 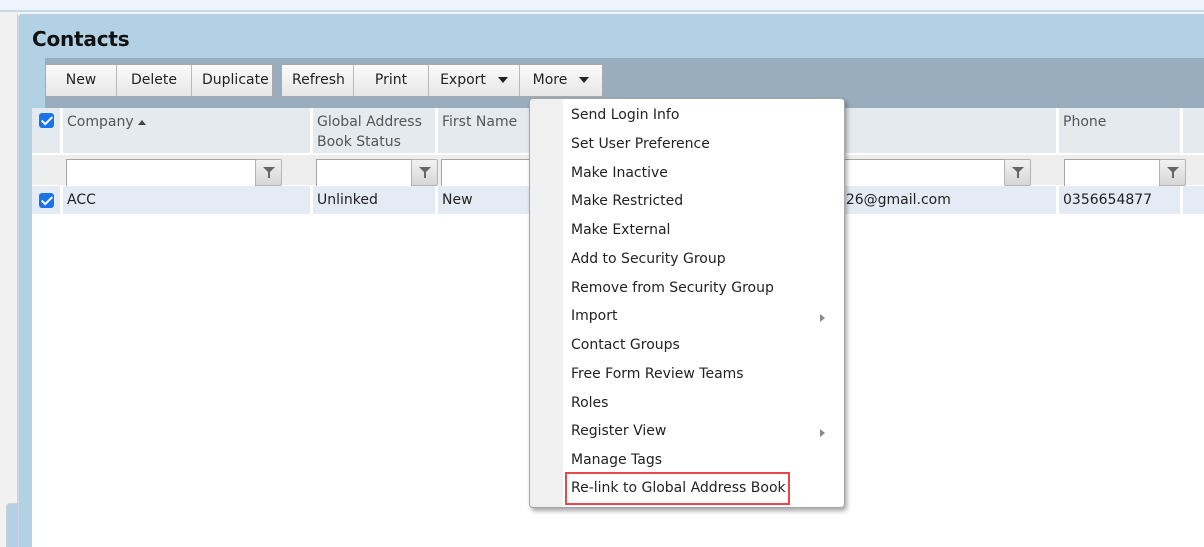 I want to click on row-checkbox, so click(x=46, y=200).